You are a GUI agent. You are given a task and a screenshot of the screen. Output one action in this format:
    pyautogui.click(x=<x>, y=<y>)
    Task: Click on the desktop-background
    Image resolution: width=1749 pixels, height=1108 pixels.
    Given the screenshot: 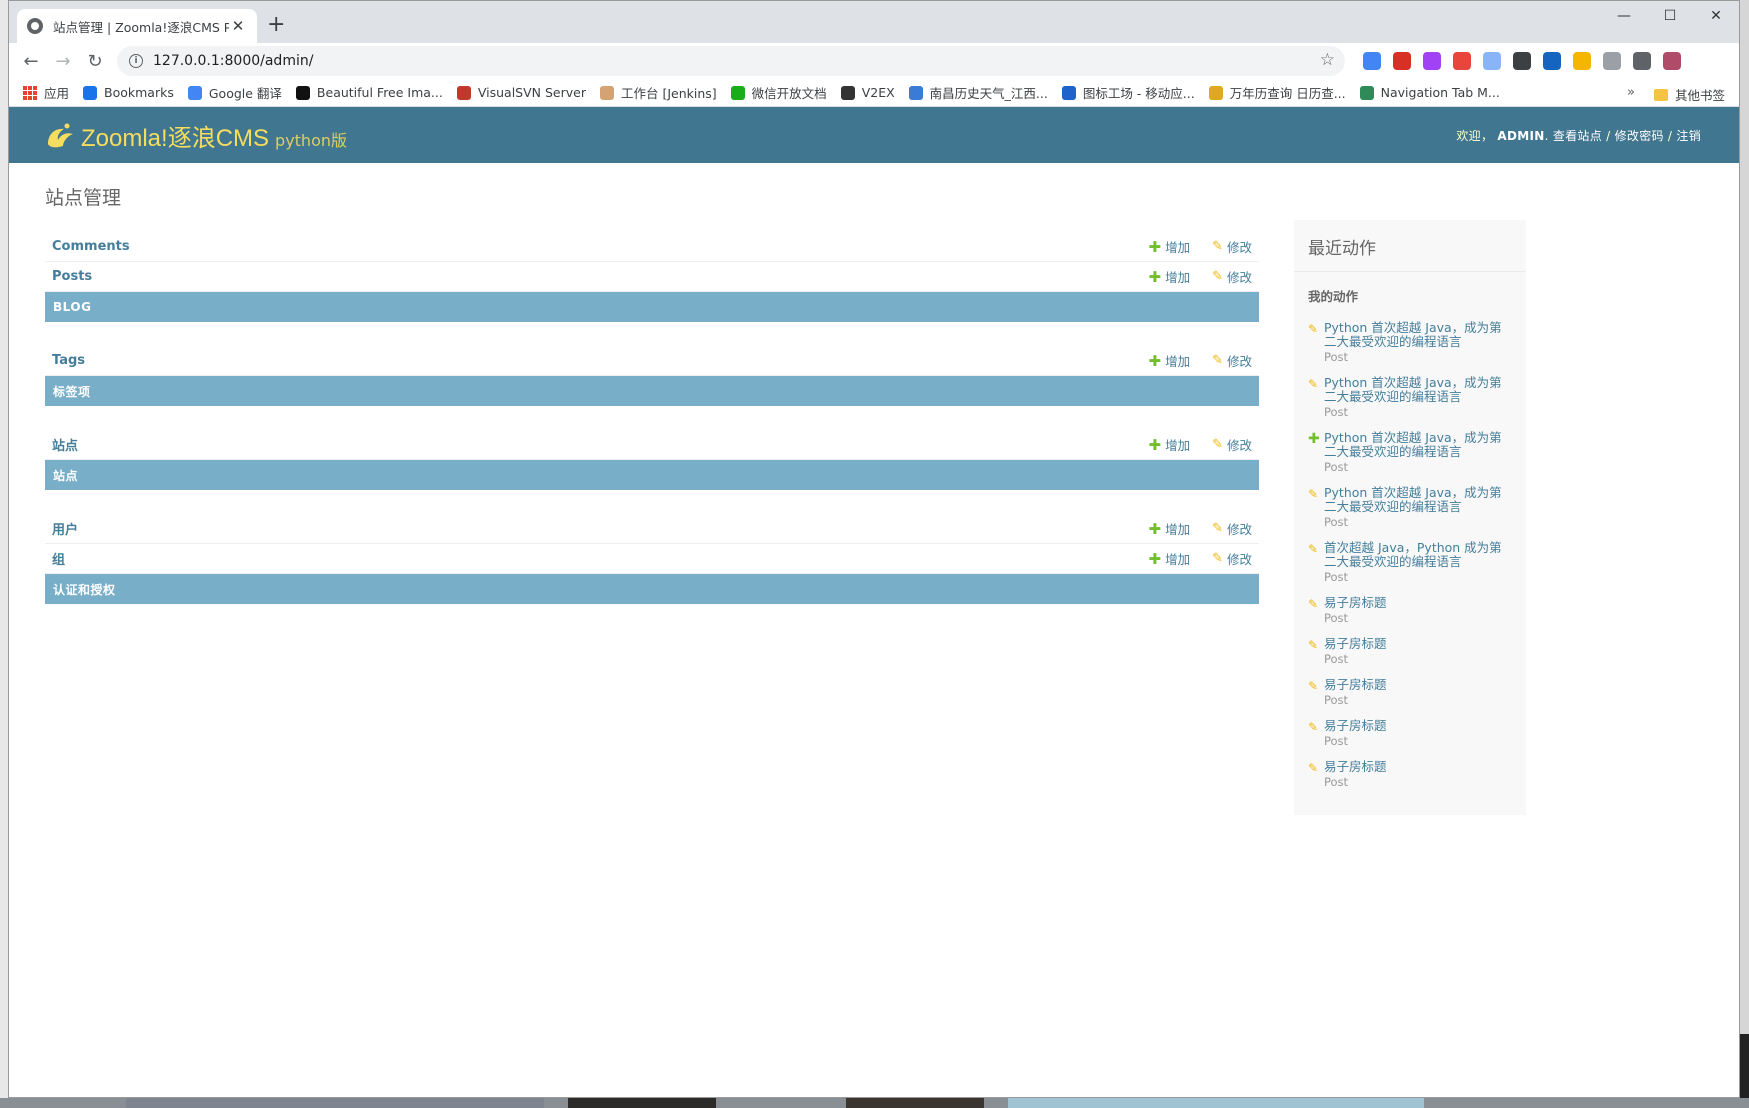 What is the action you would take?
    pyautogui.click(x=874, y=1103)
    